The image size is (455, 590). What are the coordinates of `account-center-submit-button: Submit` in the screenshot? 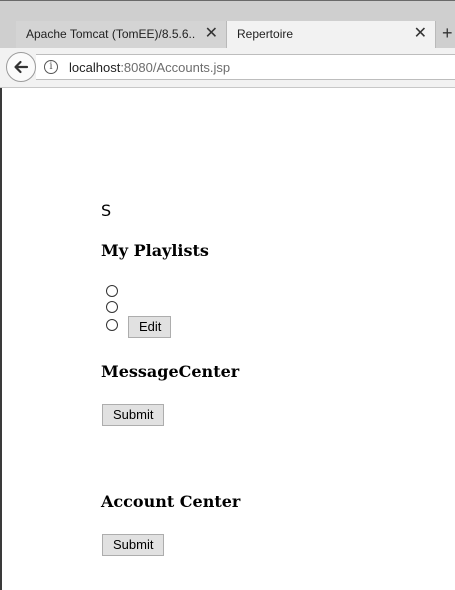 It's located at (133, 545).